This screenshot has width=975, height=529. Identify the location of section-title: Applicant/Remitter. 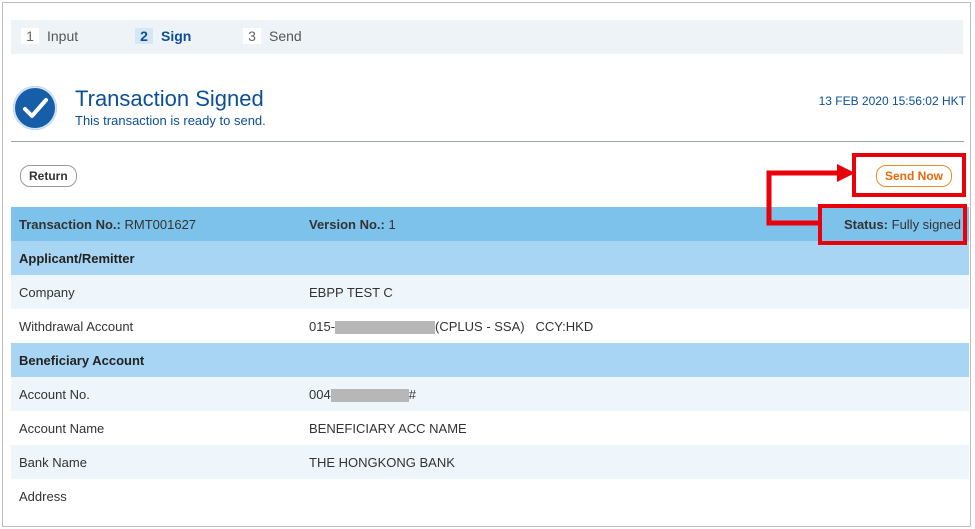
(77, 258).